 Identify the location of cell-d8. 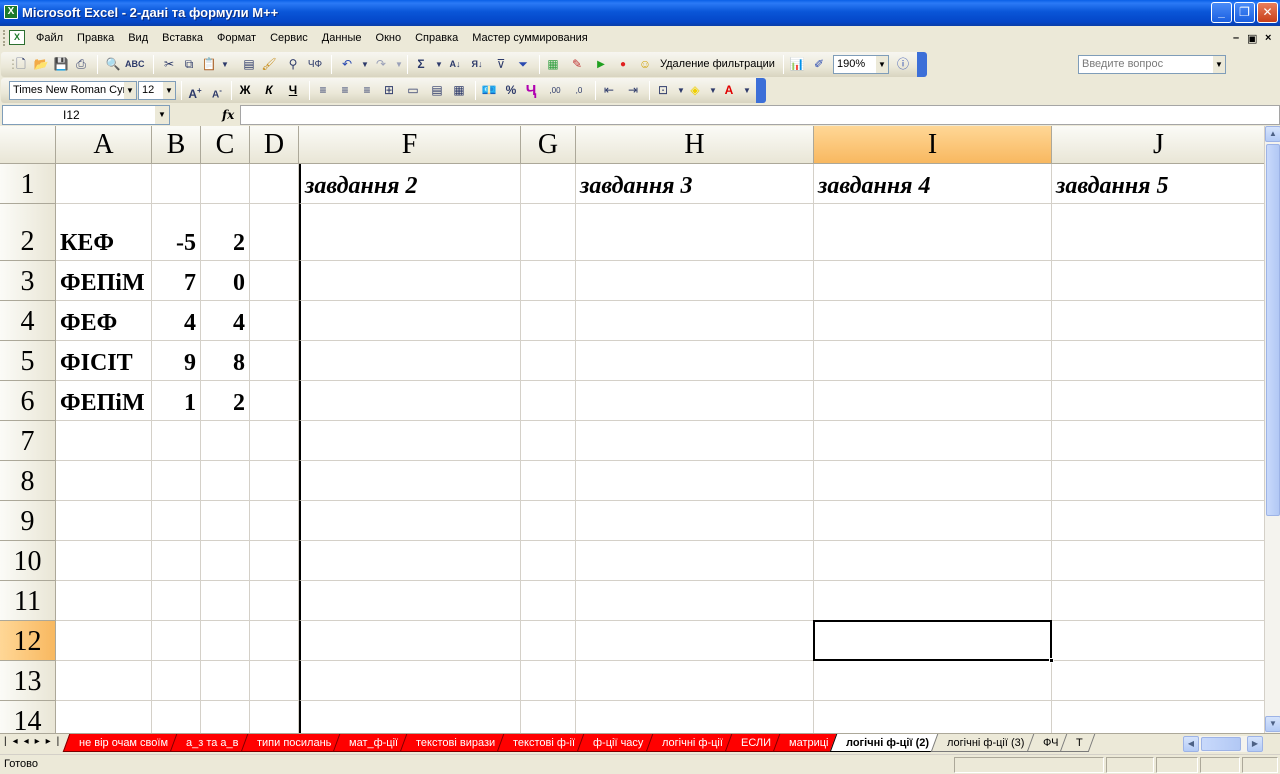
(274, 481).